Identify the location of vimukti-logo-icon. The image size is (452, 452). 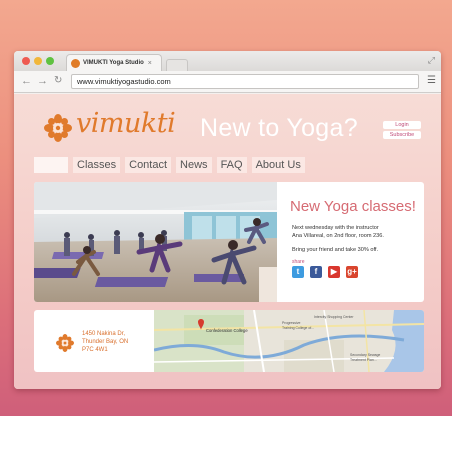
(58, 128).